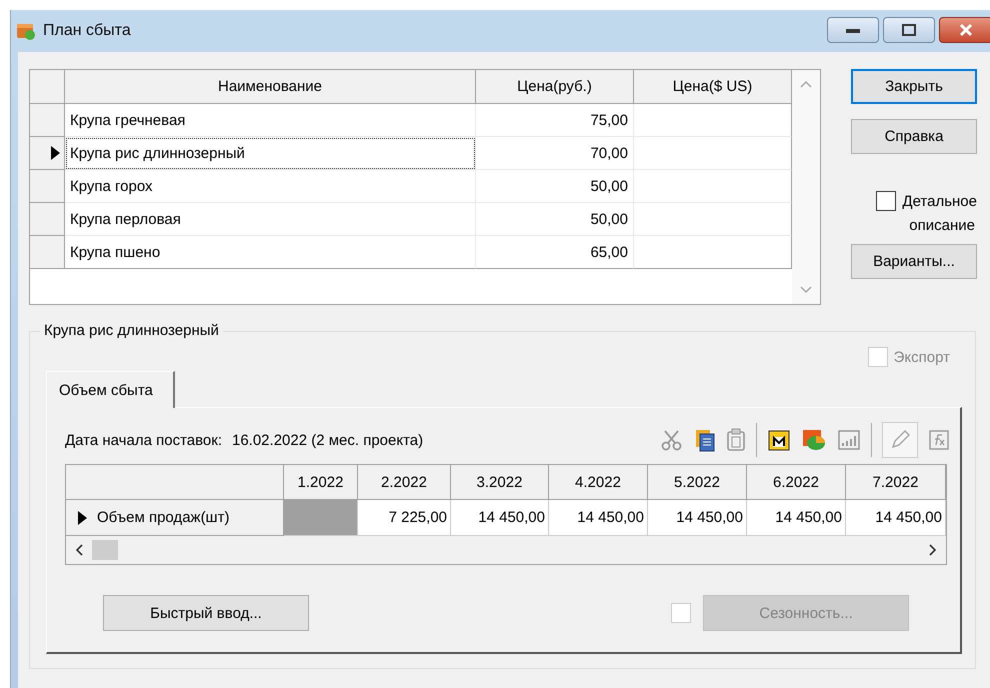 Image resolution: width=990 pixels, height=688 pixels. What do you see at coordinates (806, 187) in the screenshot?
I see `vertical-scrollbar` at bounding box center [806, 187].